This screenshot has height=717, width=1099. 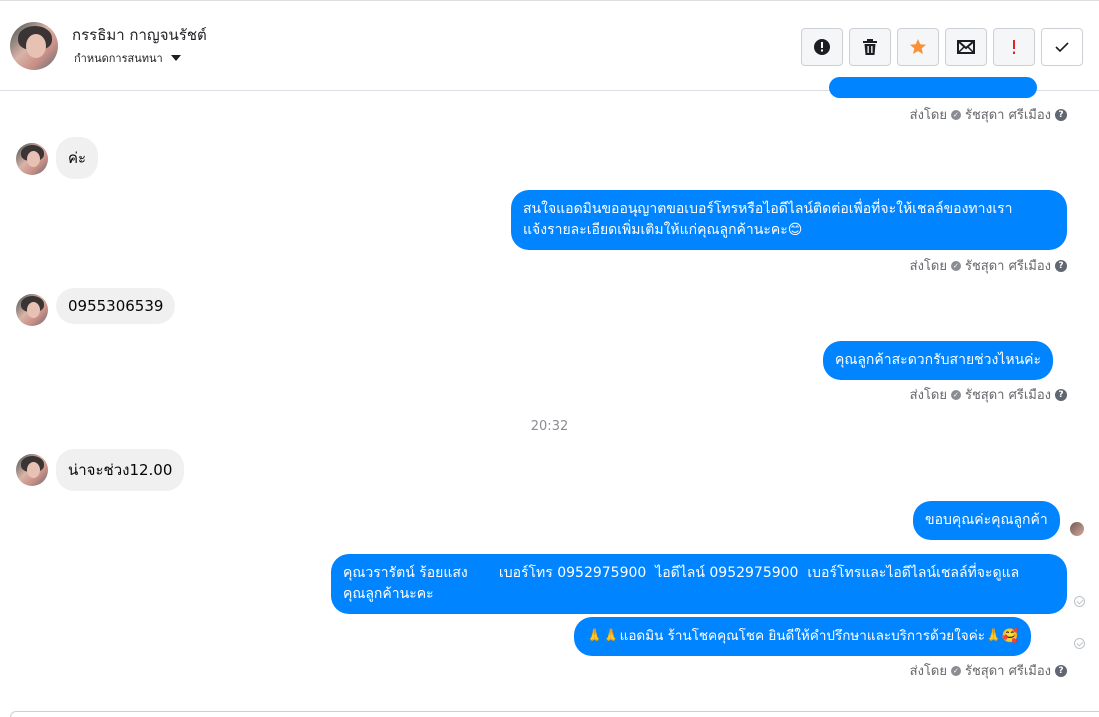 I want to click on conversation-settings-dropdown: กำหนดการสนทนา, so click(x=127, y=58).